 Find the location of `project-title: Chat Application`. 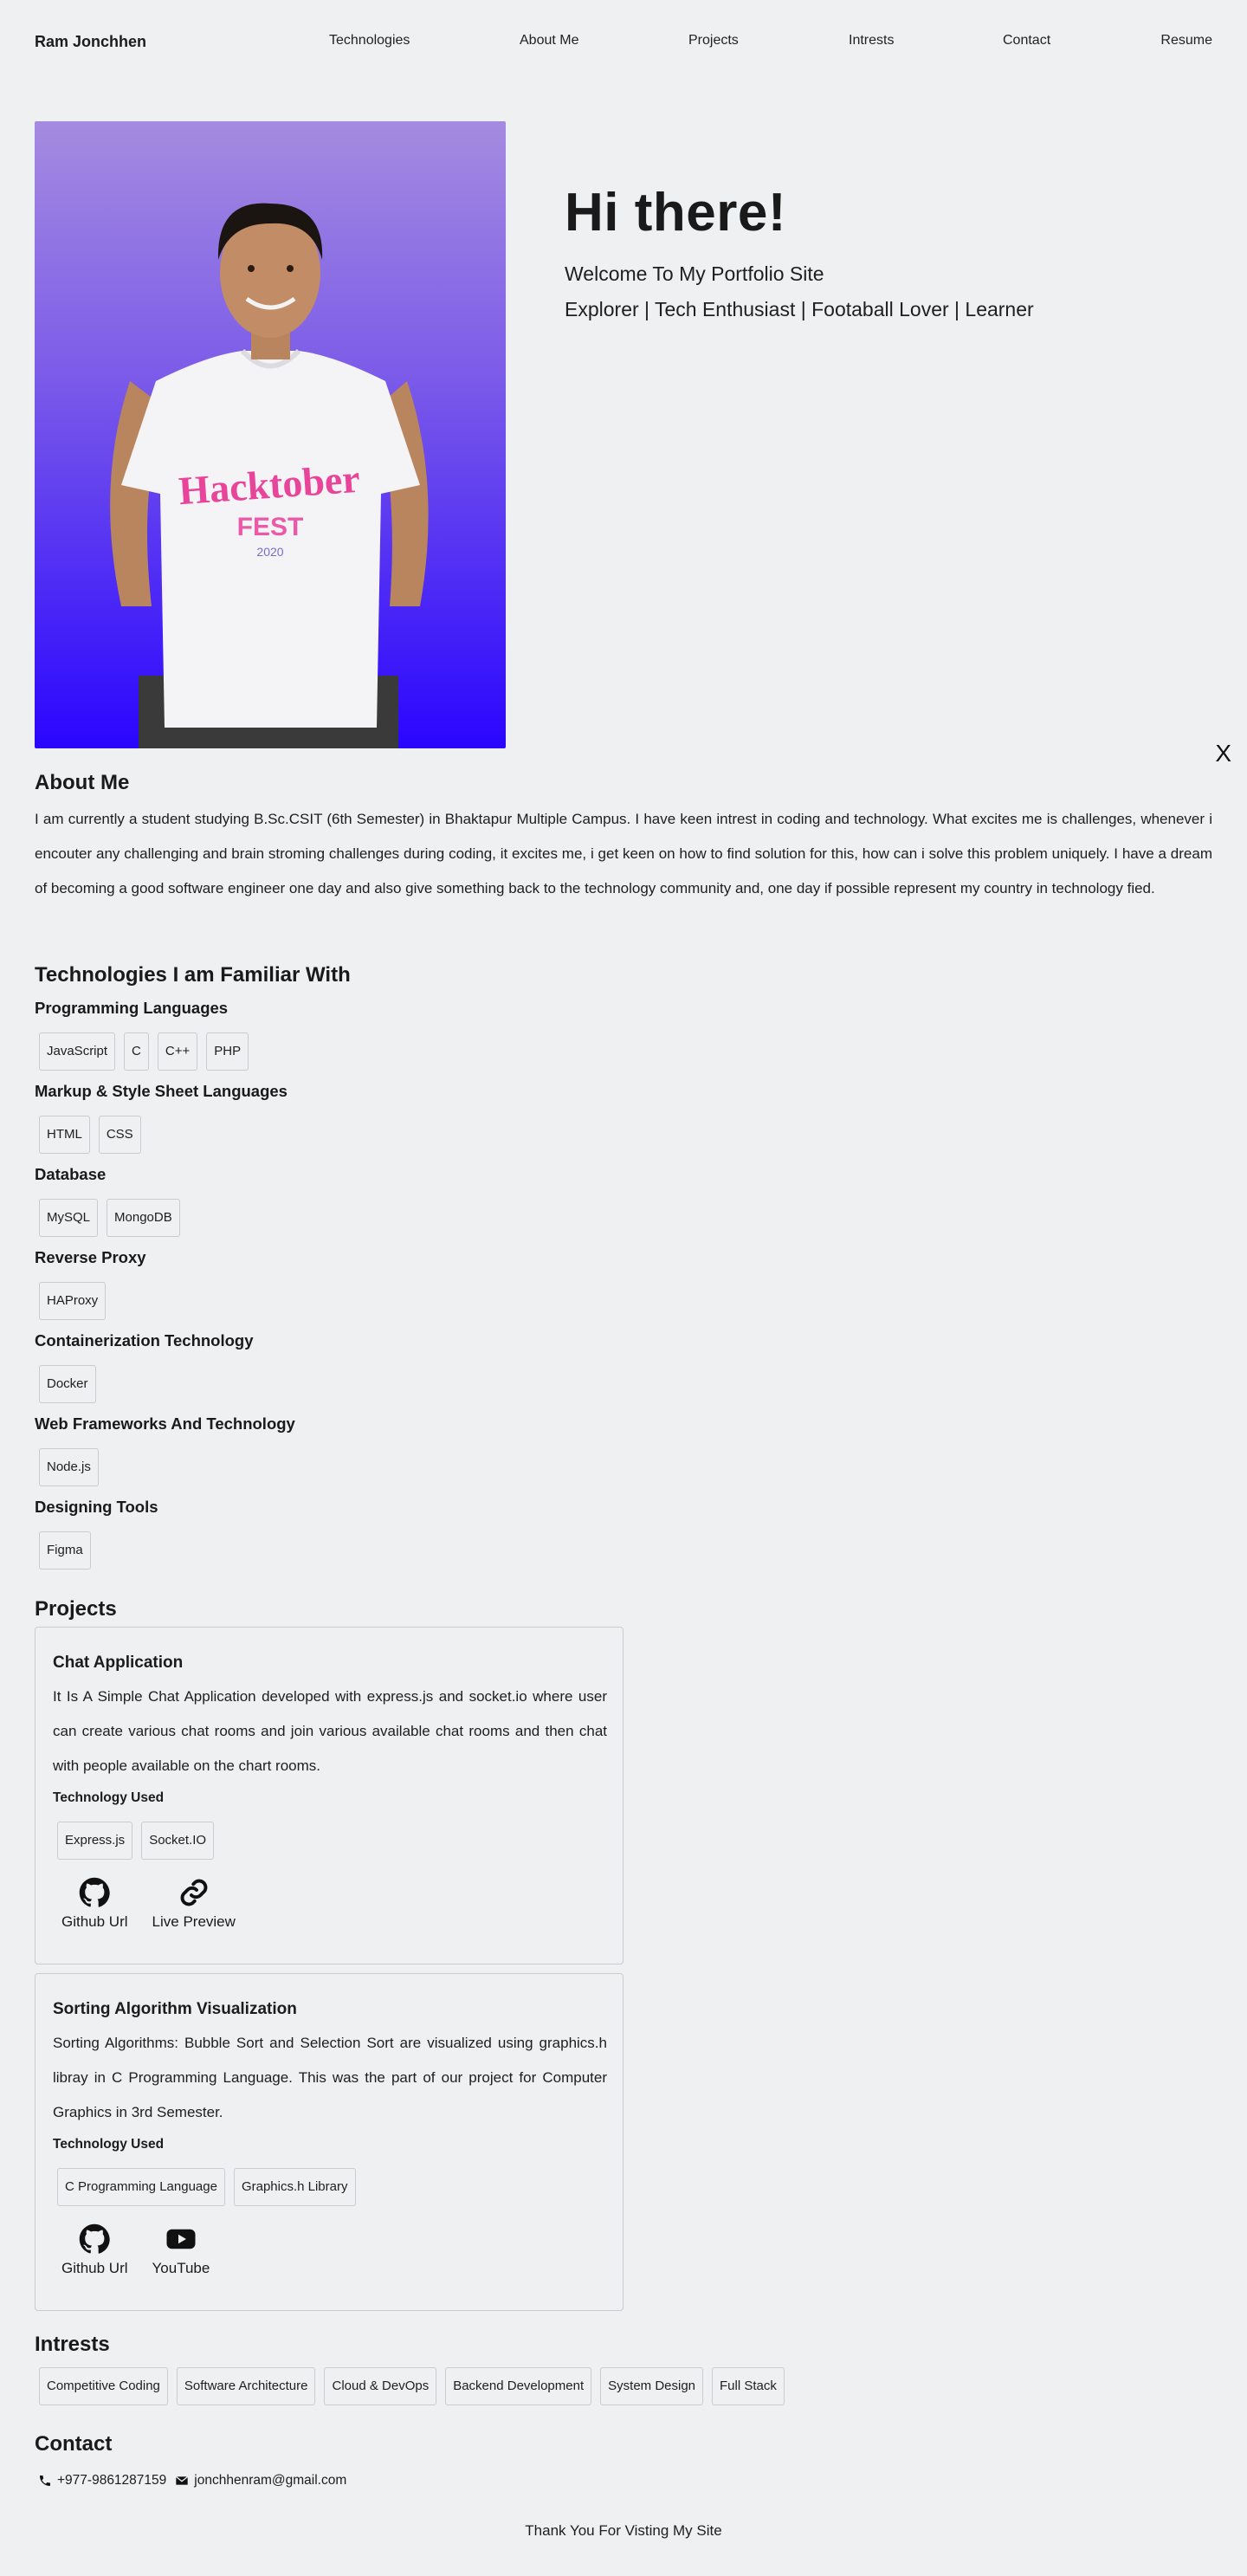

project-title: Chat Application is located at coordinates (118, 1663).